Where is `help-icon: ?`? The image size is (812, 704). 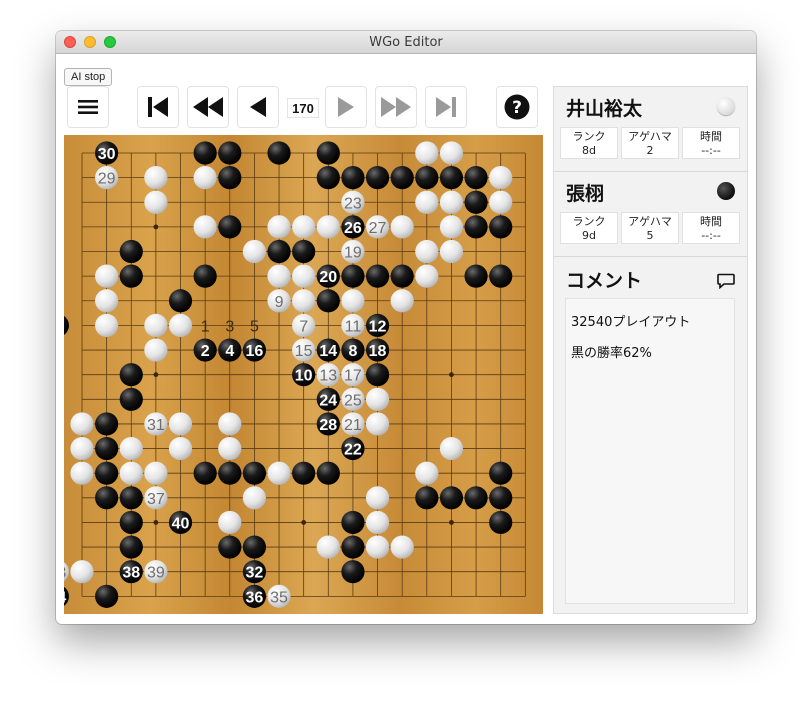 help-icon: ? is located at coordinates (517, 107).